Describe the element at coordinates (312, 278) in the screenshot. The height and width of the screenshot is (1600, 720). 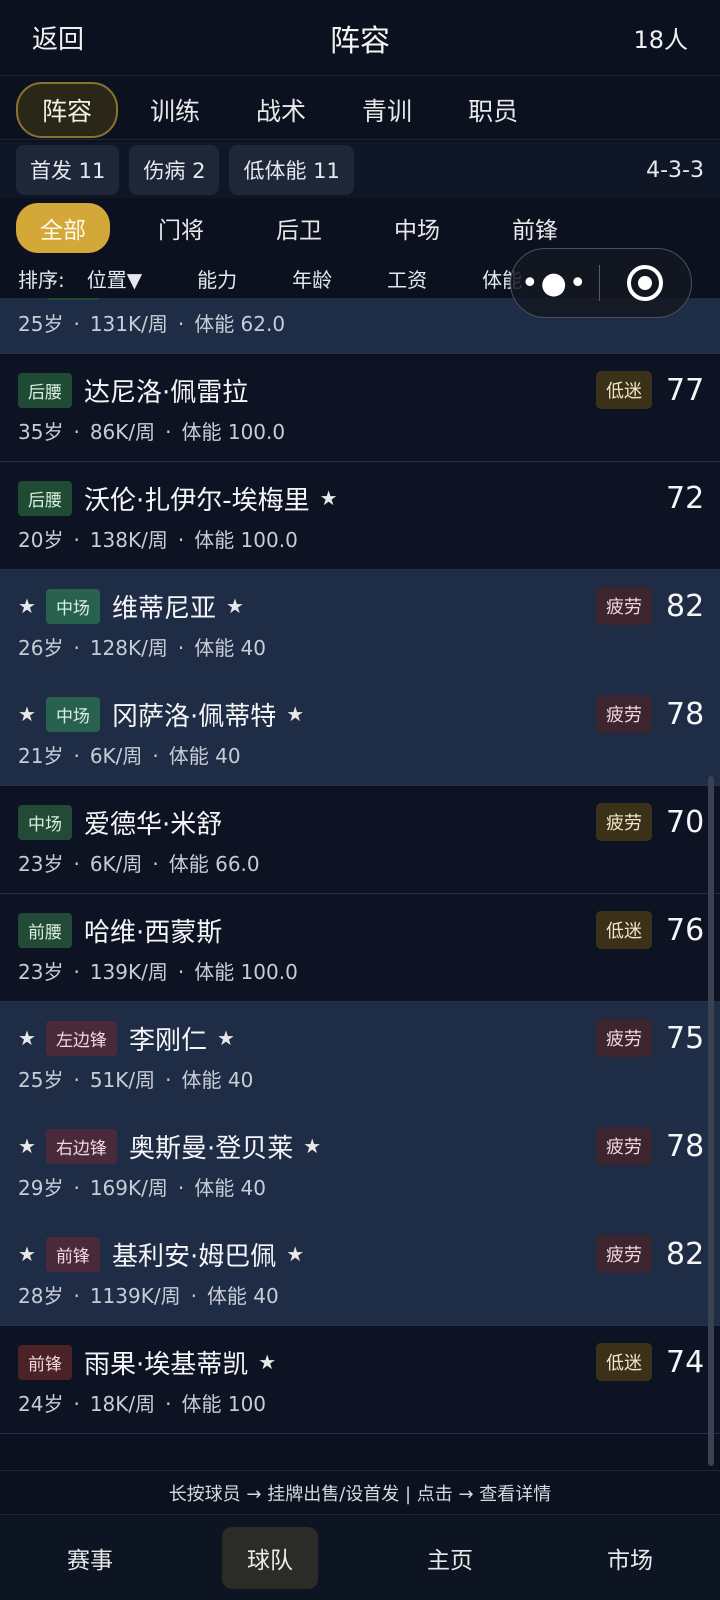
I see `sort-age: 年龄` at that location.